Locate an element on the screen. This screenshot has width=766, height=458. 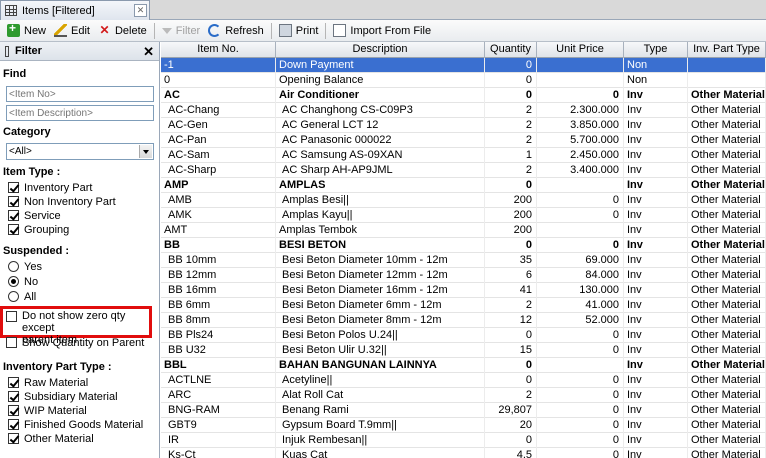
category-select: <All> is located at coordinates (80, 151).